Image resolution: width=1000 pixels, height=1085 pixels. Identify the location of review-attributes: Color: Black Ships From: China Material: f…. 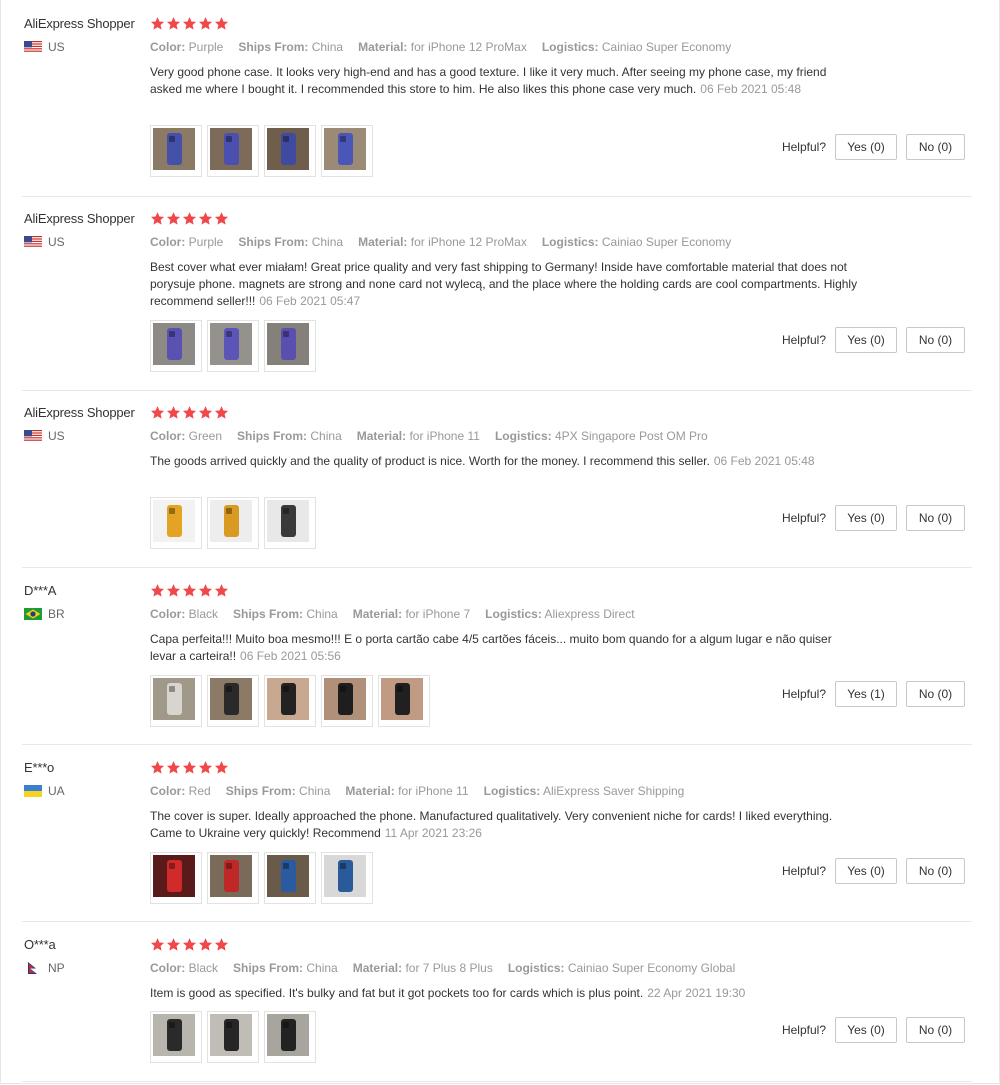
(400, 614).